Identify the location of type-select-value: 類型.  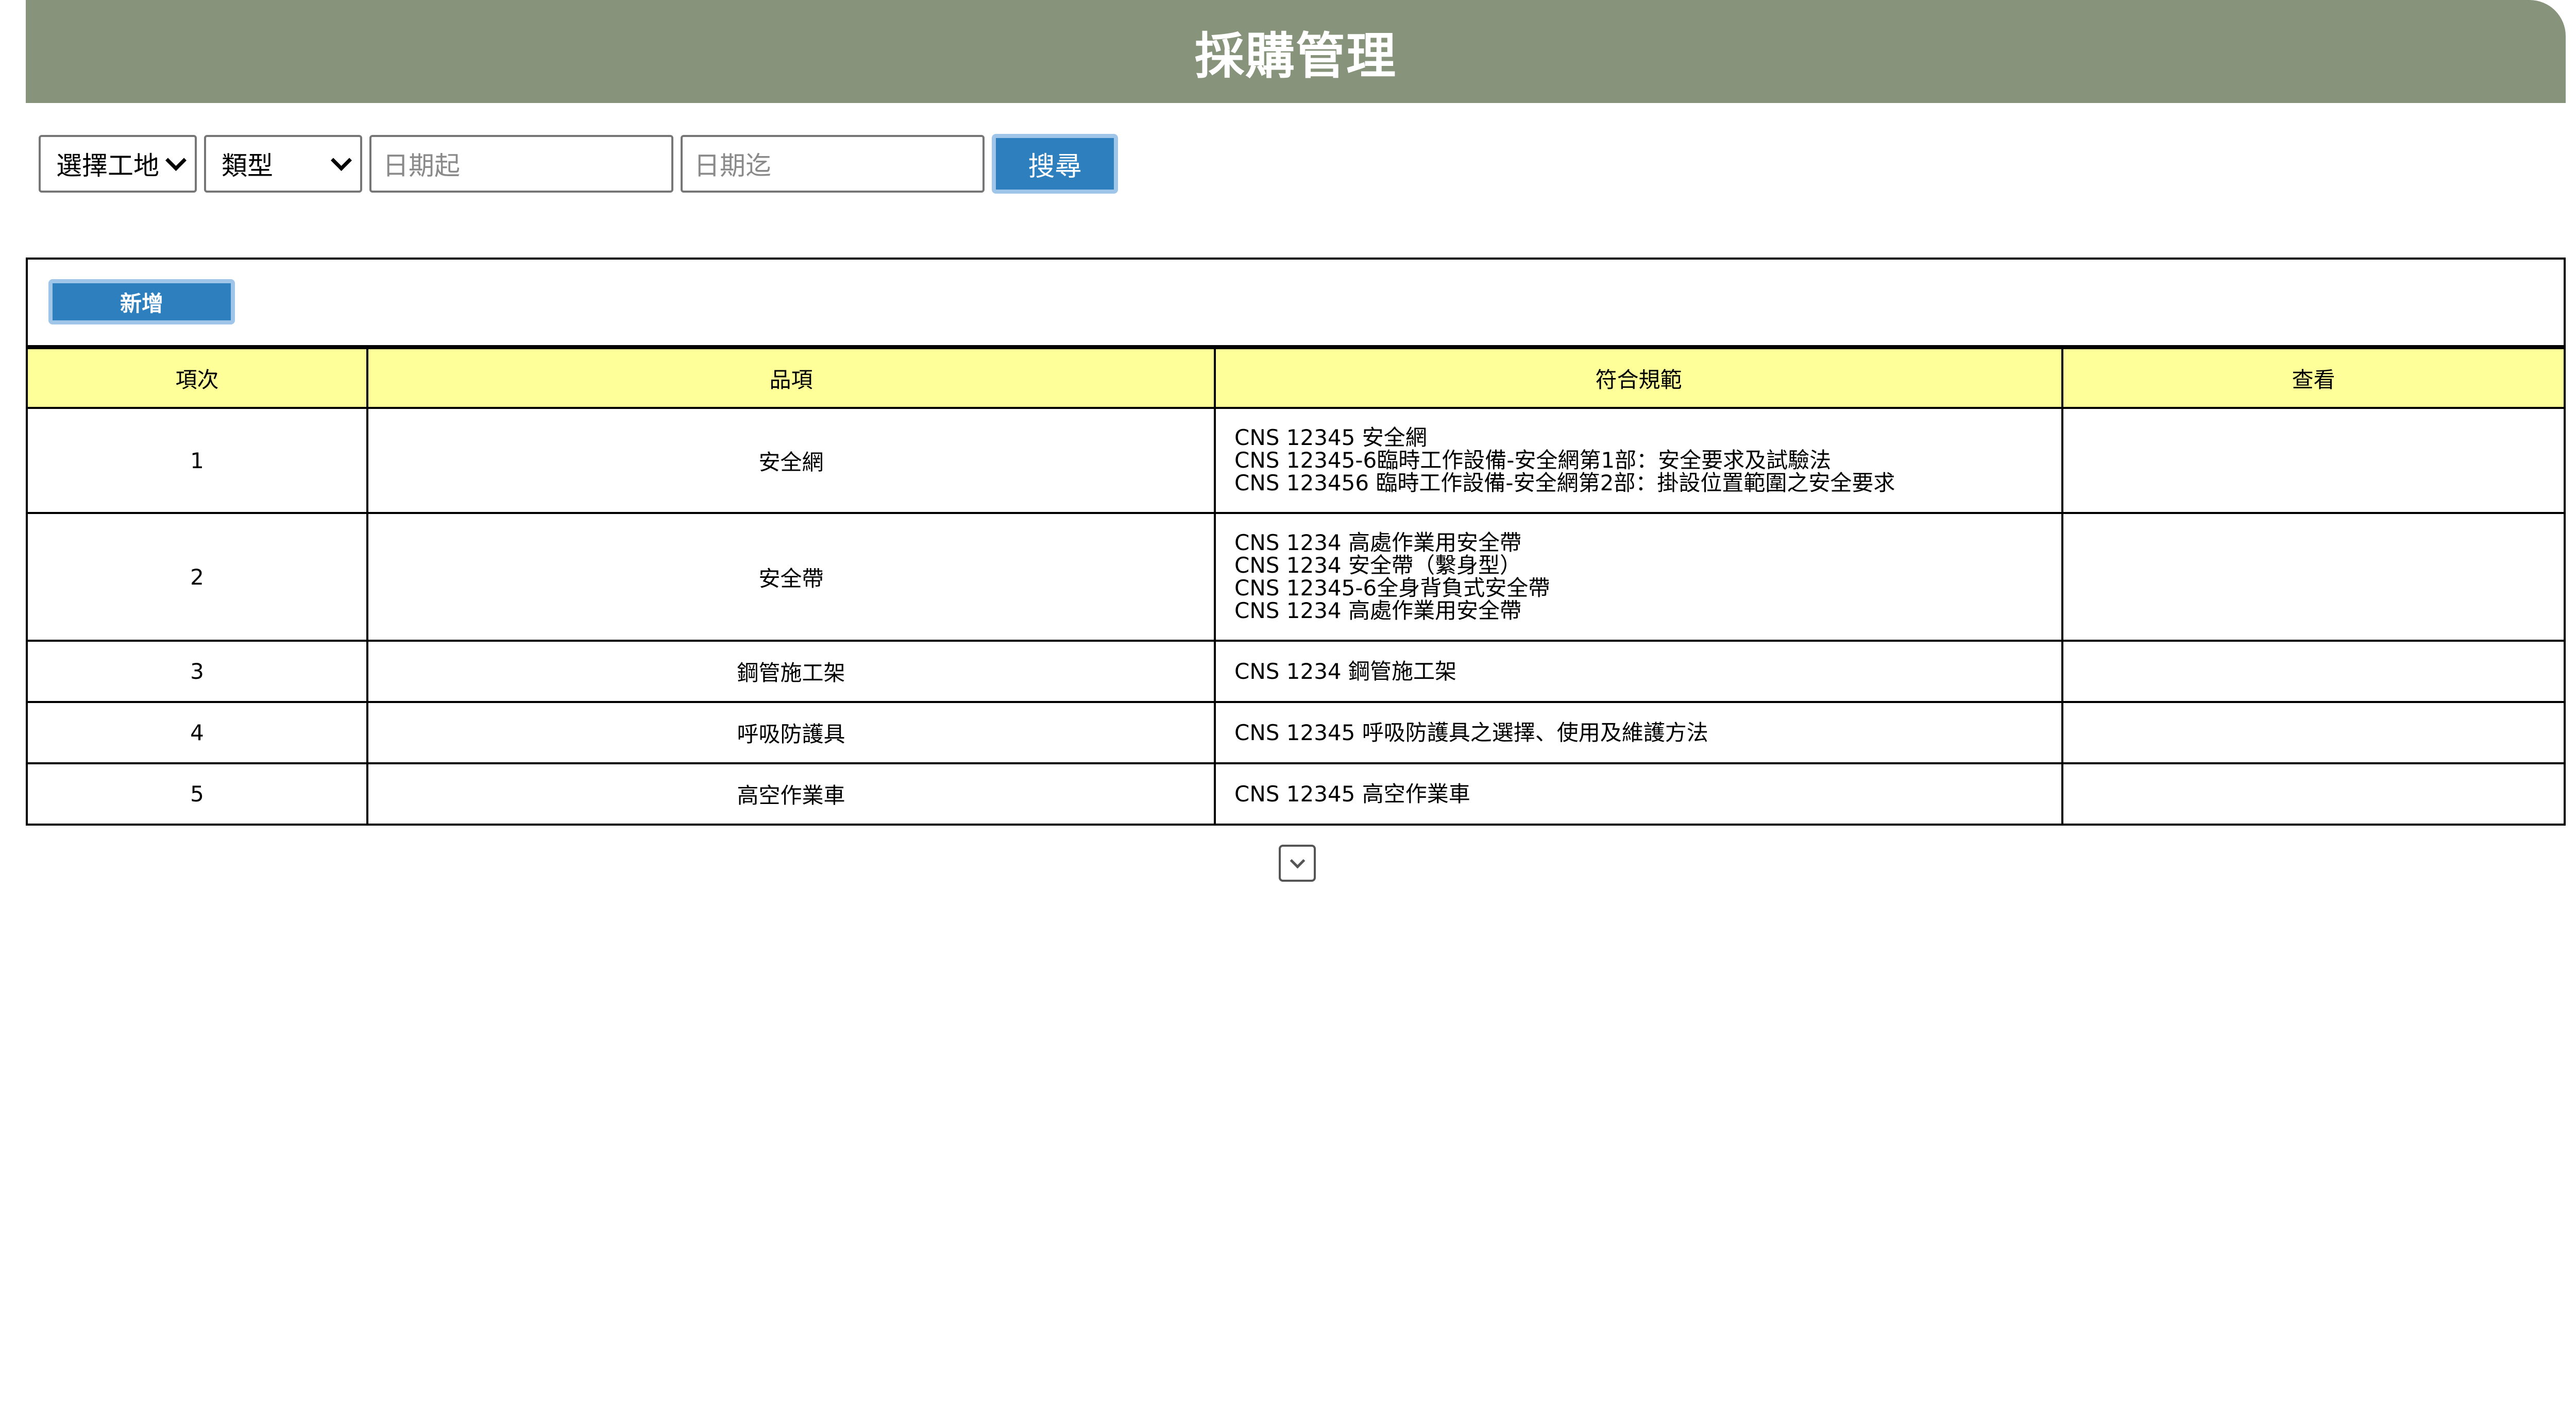
(247, 166).